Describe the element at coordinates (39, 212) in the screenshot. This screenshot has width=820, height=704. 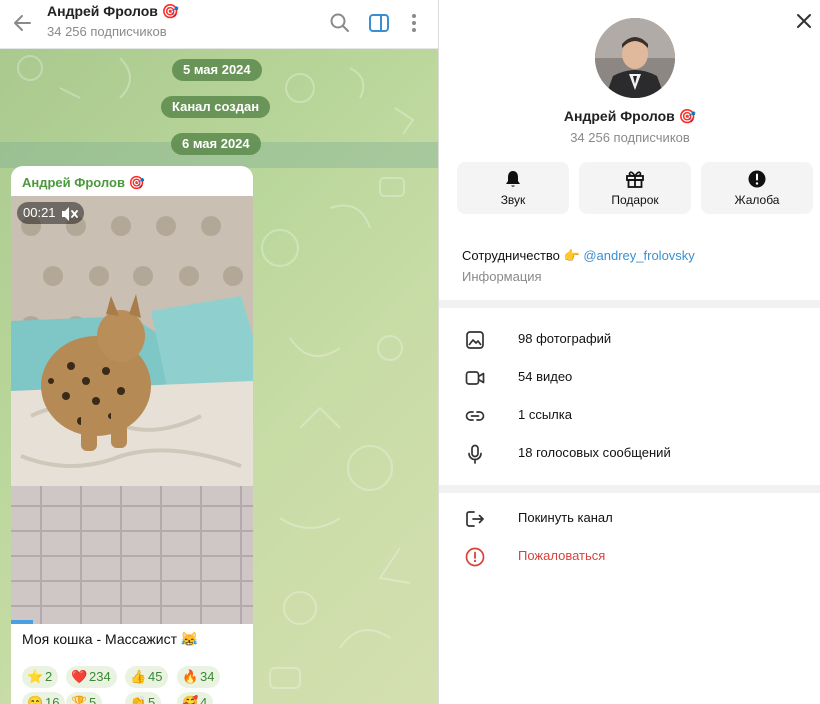
I see `video-duration: 00:21` at that location.